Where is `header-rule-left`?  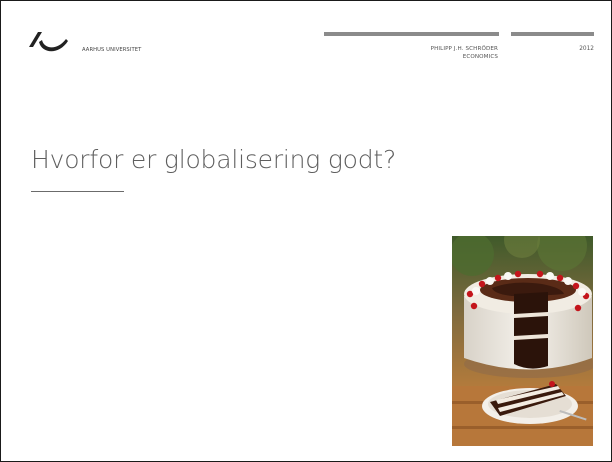 header-rule-left is located at coordinates (411, 34).